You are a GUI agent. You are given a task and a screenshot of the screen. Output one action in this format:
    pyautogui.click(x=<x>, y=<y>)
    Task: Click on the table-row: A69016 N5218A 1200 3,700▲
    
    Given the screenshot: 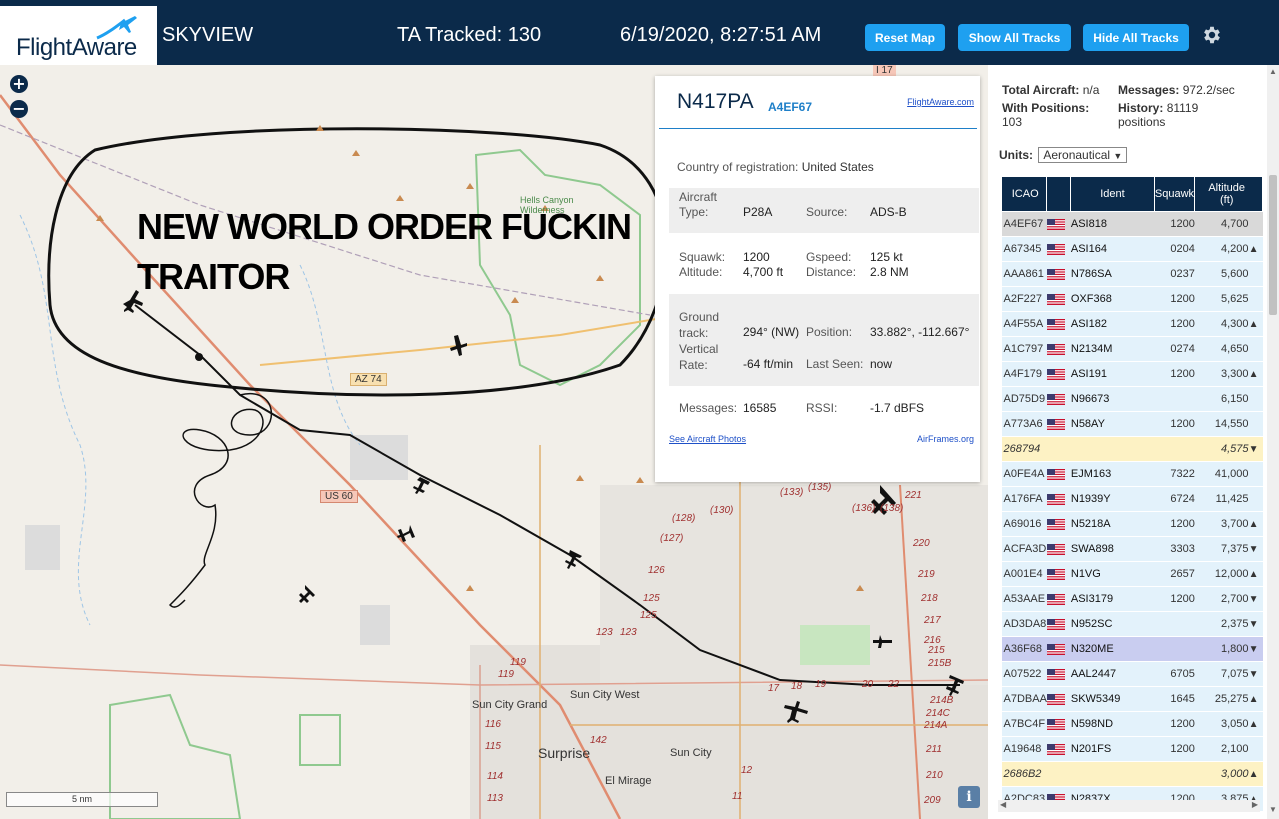 What is the action you would take?
    pyautogui.click(x=1132, y=524)
    